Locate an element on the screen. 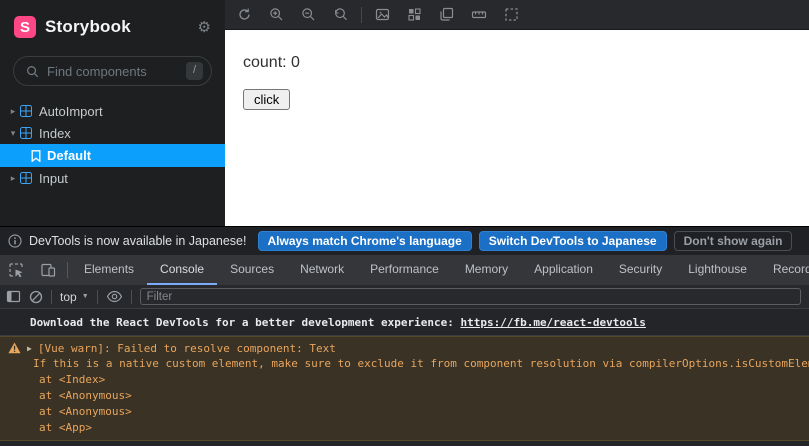 The height and width of the screenshot is (446, 809). grid-icon is located at coordinates (414, 14).